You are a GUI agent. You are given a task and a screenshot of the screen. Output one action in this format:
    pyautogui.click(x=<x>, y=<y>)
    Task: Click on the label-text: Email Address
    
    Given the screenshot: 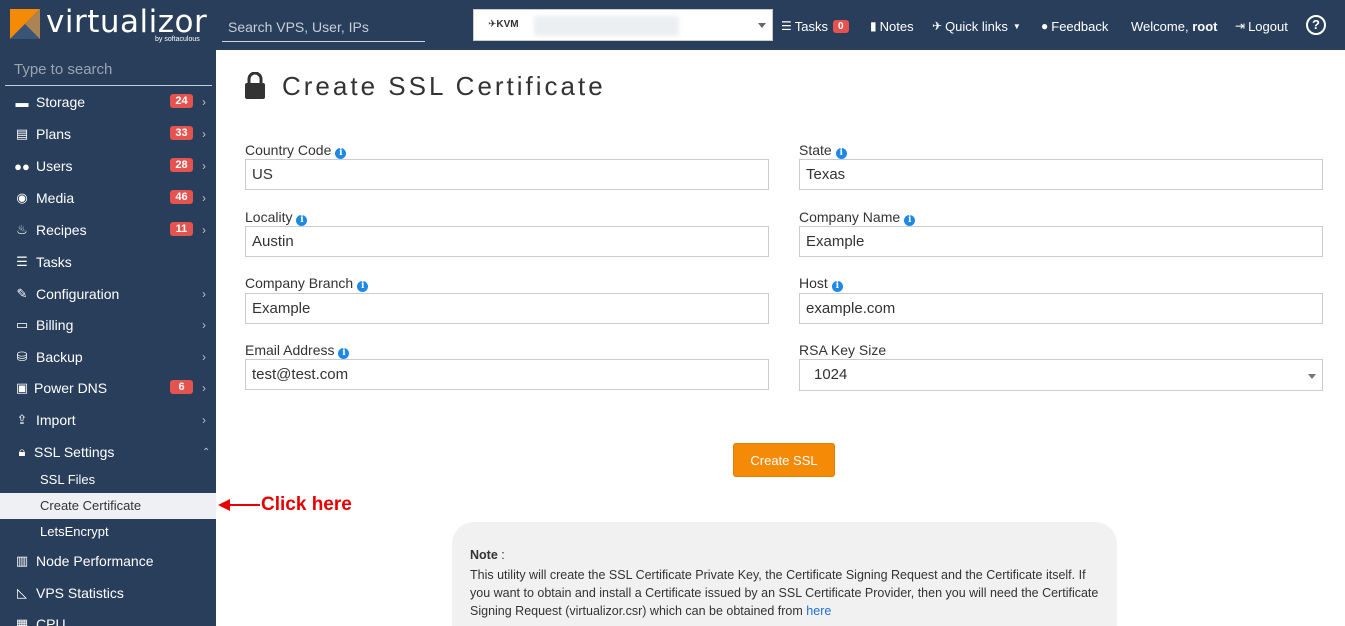 What is the action you would take?
    pyautogui.click(x=290, y=350)
    